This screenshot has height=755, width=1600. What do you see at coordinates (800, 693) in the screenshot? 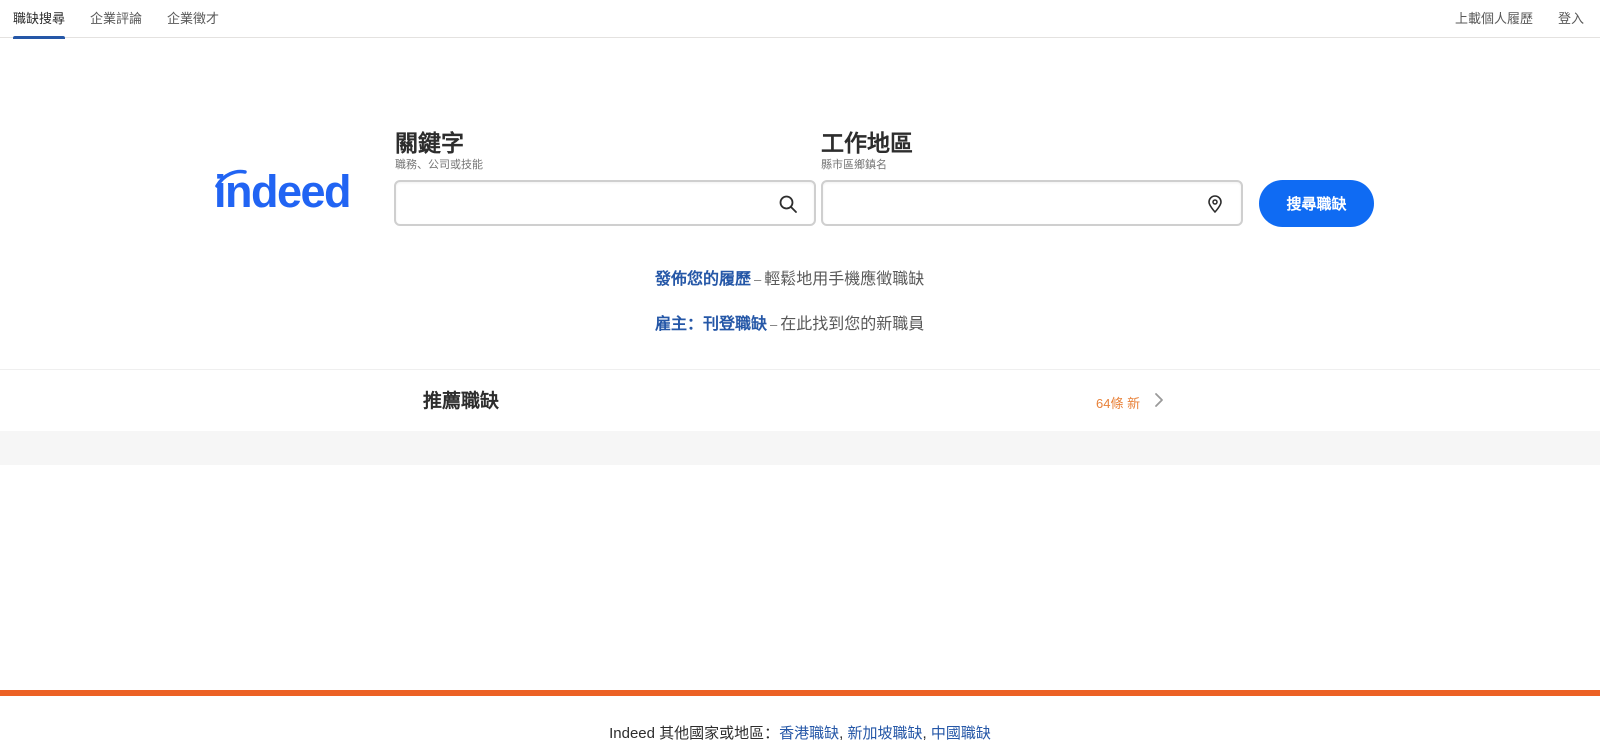
I see `footer-divider` at bounding box center [800, 693].